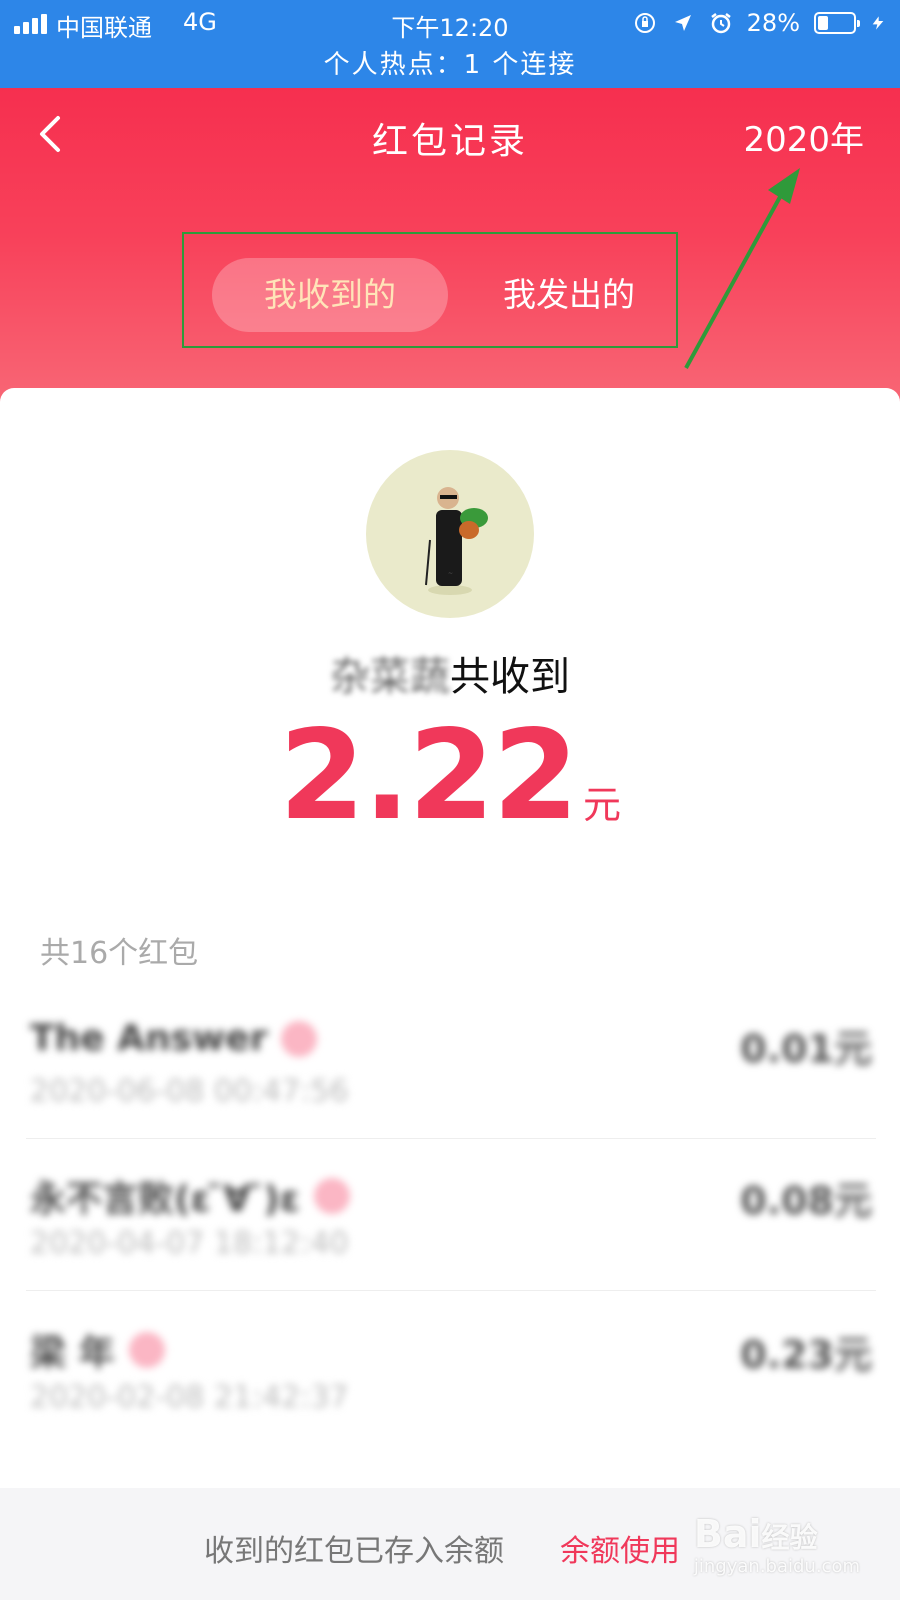  I want to click on alarm-icon, so click(720, 23).